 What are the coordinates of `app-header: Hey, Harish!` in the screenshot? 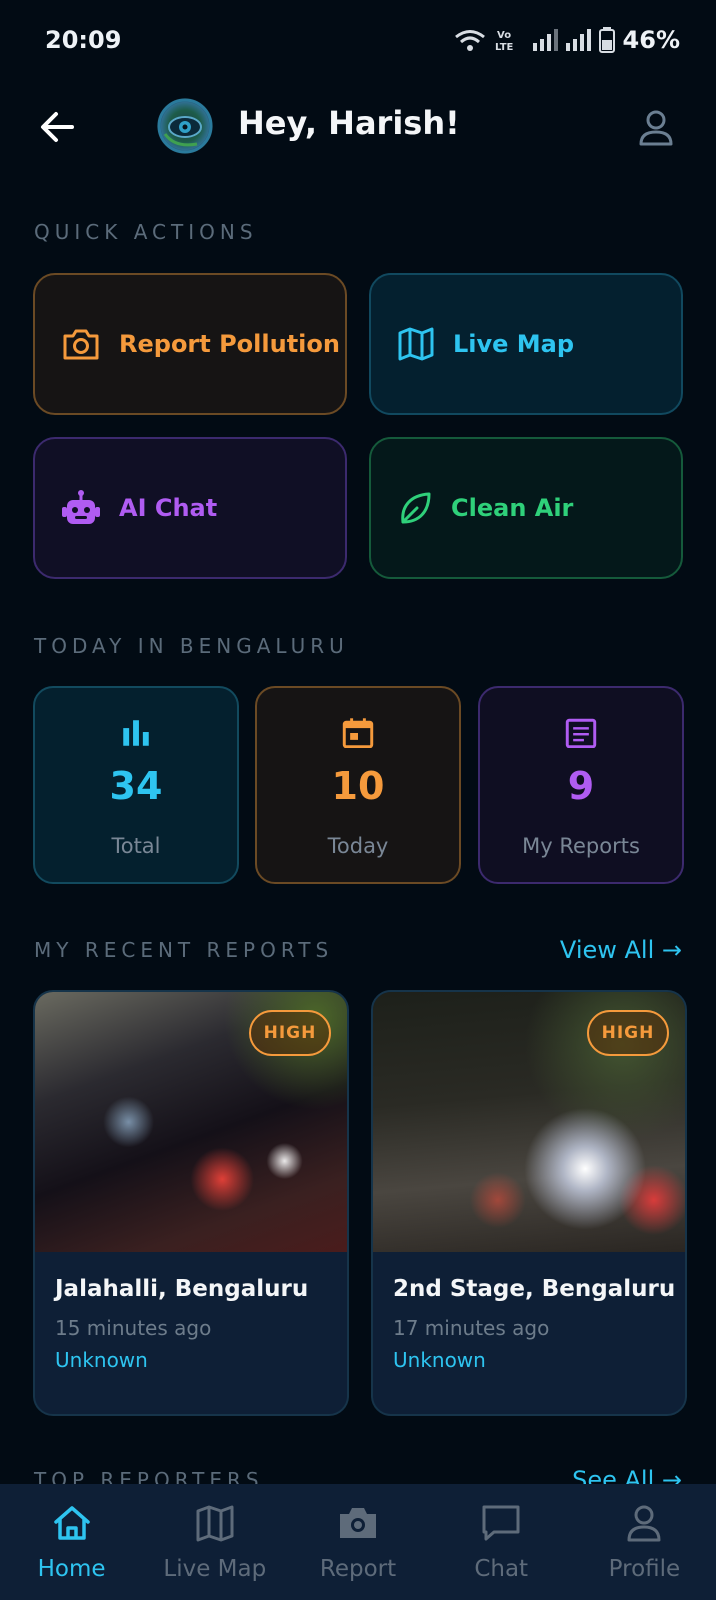 It's located at (358, 128).